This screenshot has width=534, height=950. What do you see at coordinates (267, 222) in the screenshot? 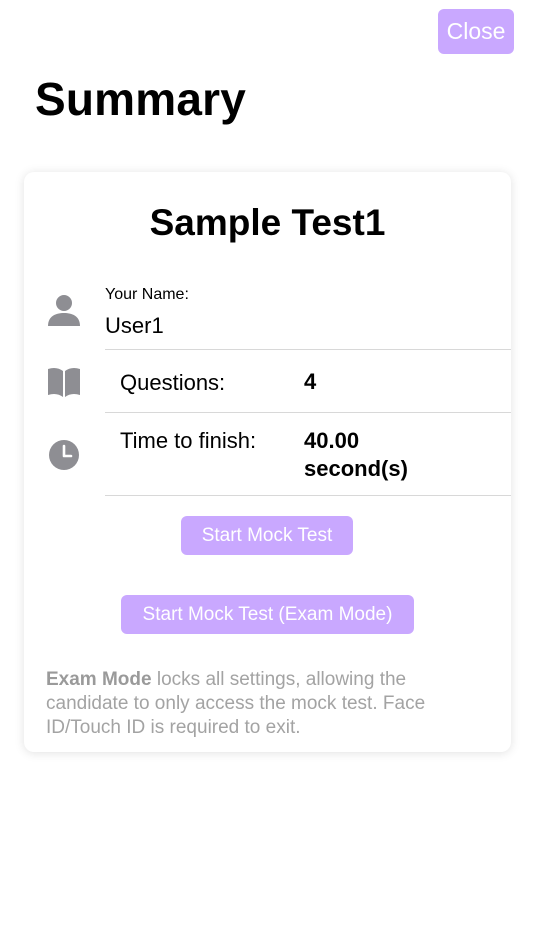
I see `test-title: Sample Test1` at bounding box center [267, 222].